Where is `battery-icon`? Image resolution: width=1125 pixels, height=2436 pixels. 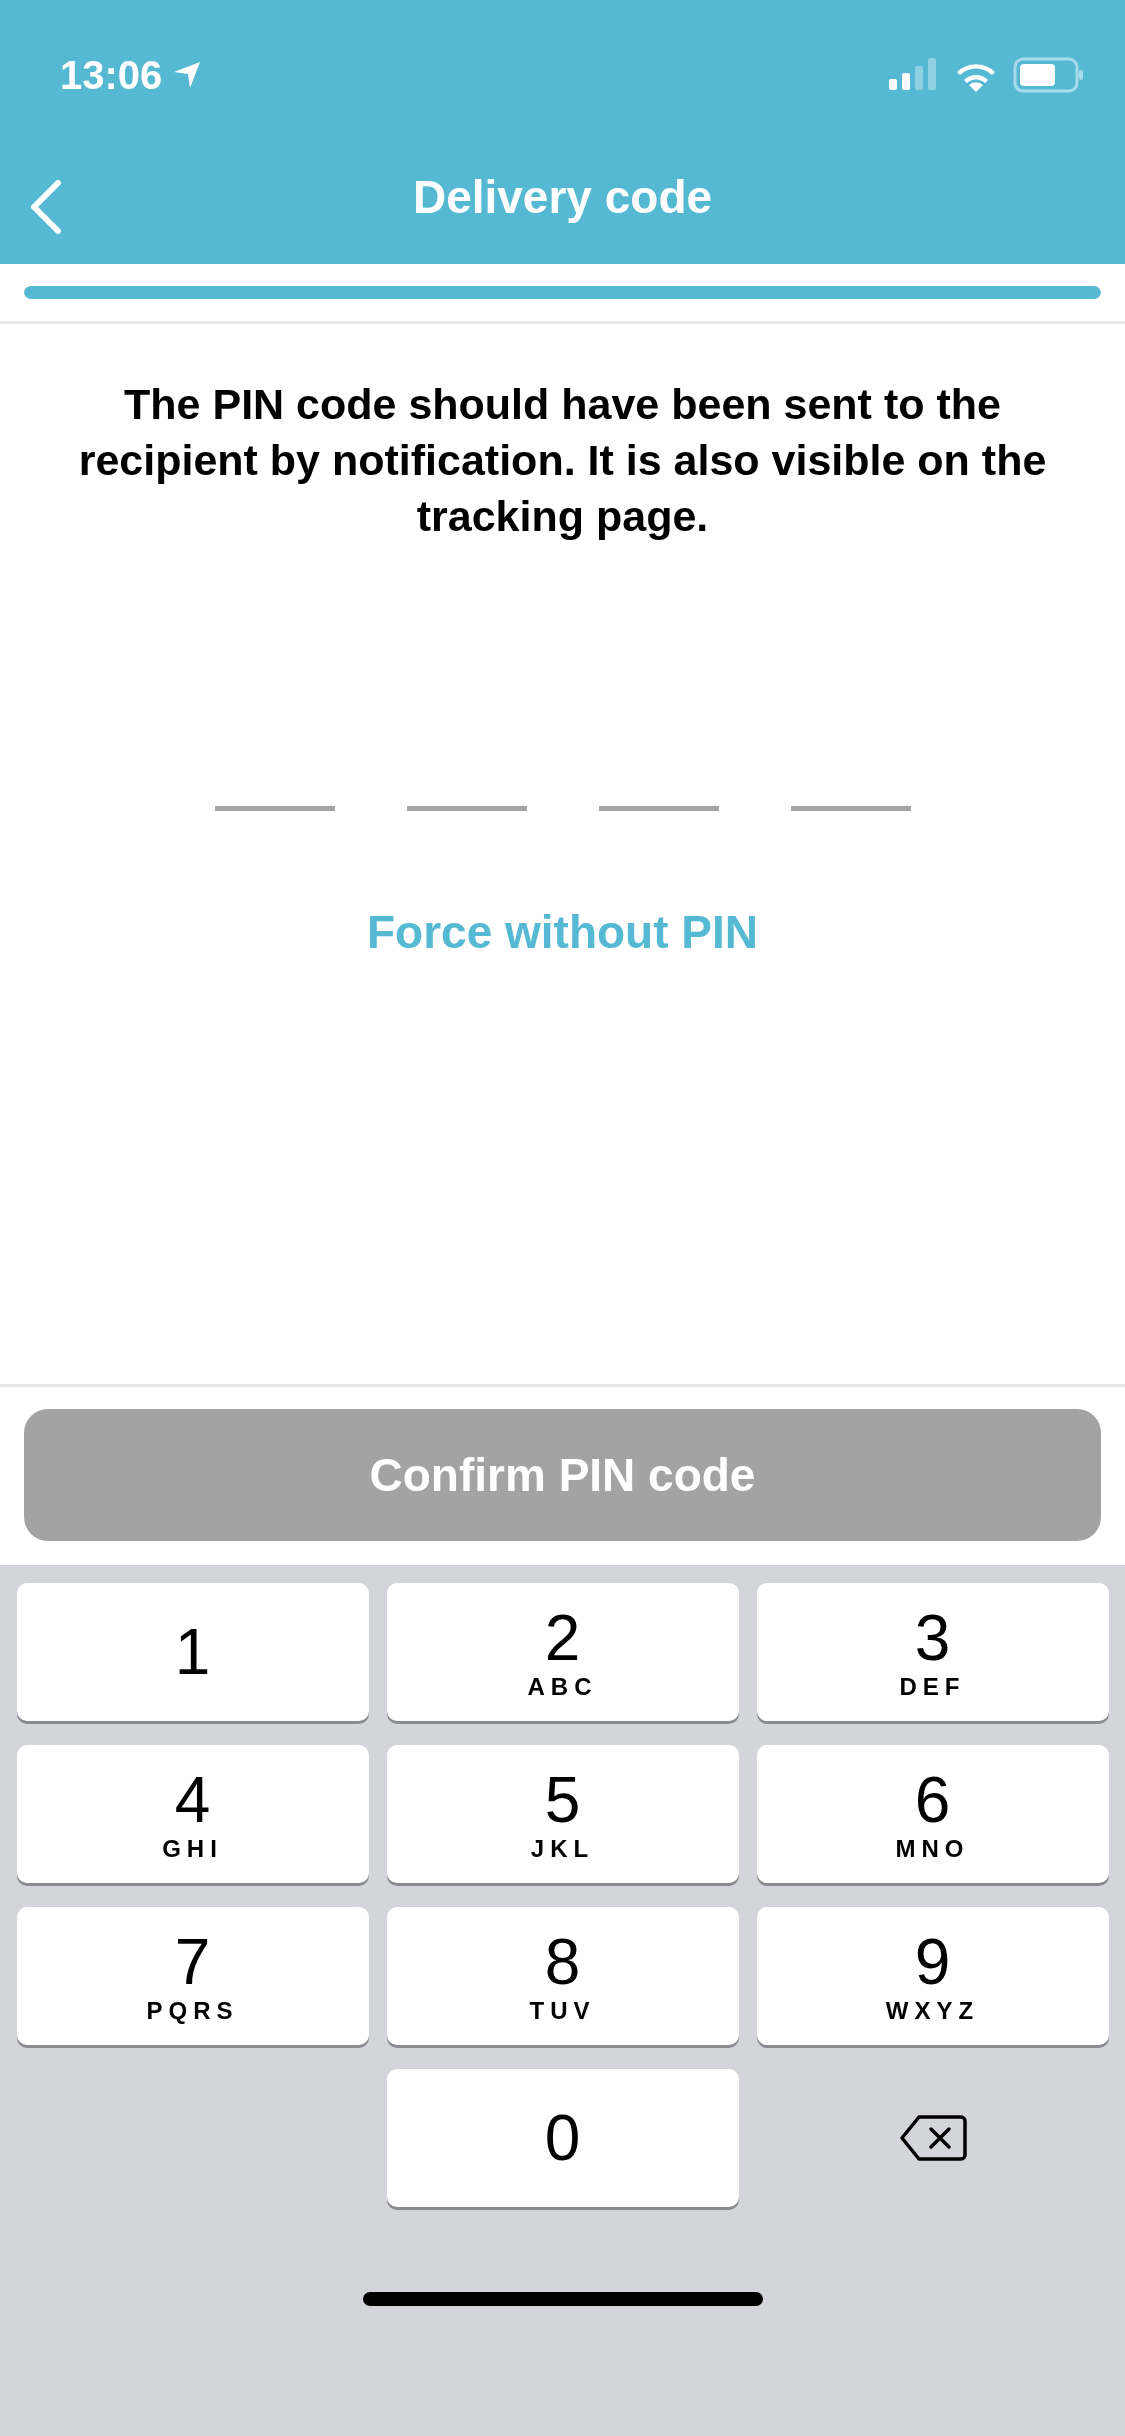
battery-icon is located at coordinates (1049, 75).